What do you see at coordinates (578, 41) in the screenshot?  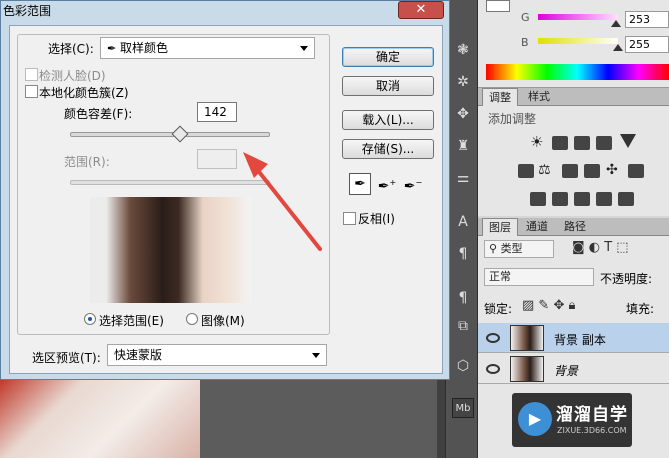 I see `b-slider-track` at bounding box center [578, 41].